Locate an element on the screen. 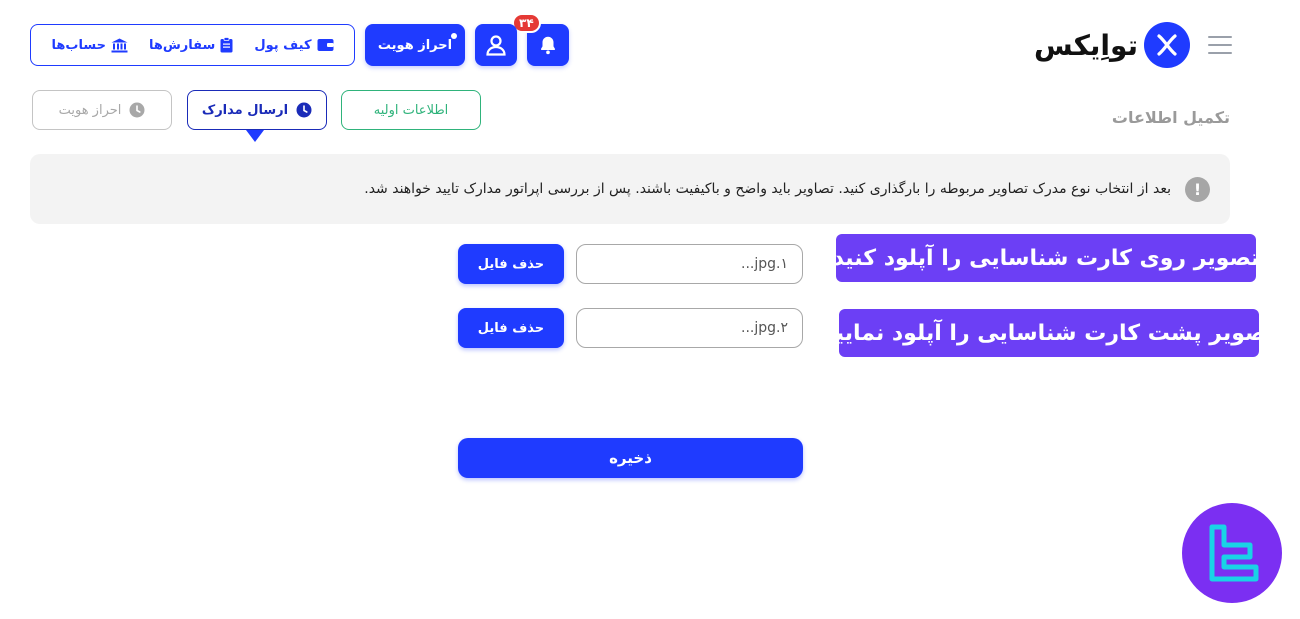 The width and height of the screenshot is (1300, 619). wallet-icon is located at coordinates (325, 45).